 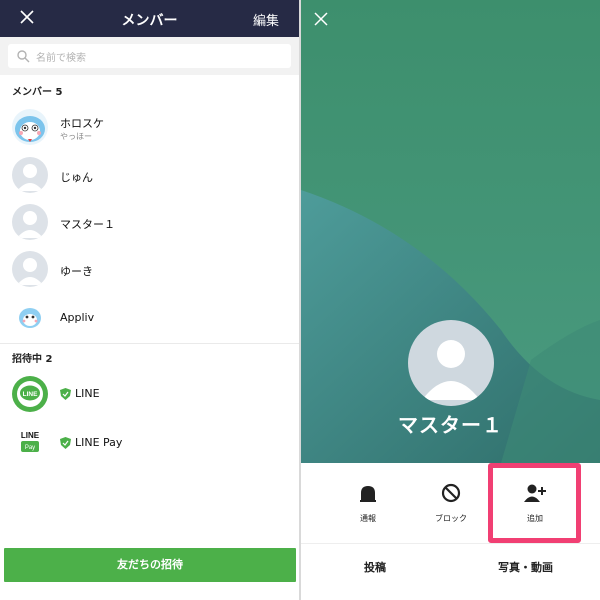 I want to click on member-name: マスター１, so click(x=87, y=224).